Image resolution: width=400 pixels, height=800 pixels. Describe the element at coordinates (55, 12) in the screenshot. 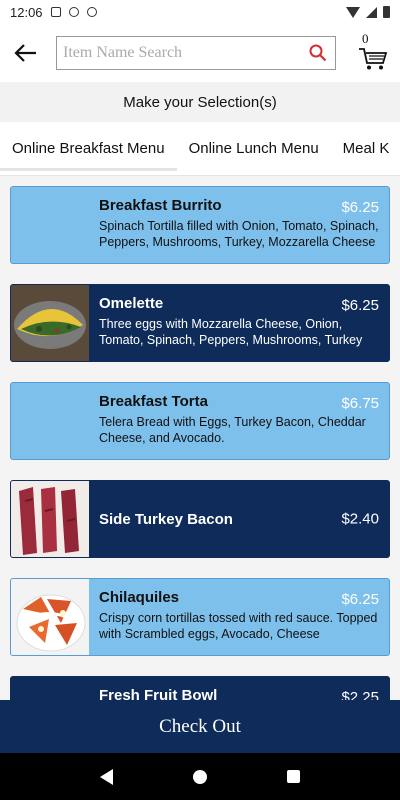

I see `notification-icon` at that location.